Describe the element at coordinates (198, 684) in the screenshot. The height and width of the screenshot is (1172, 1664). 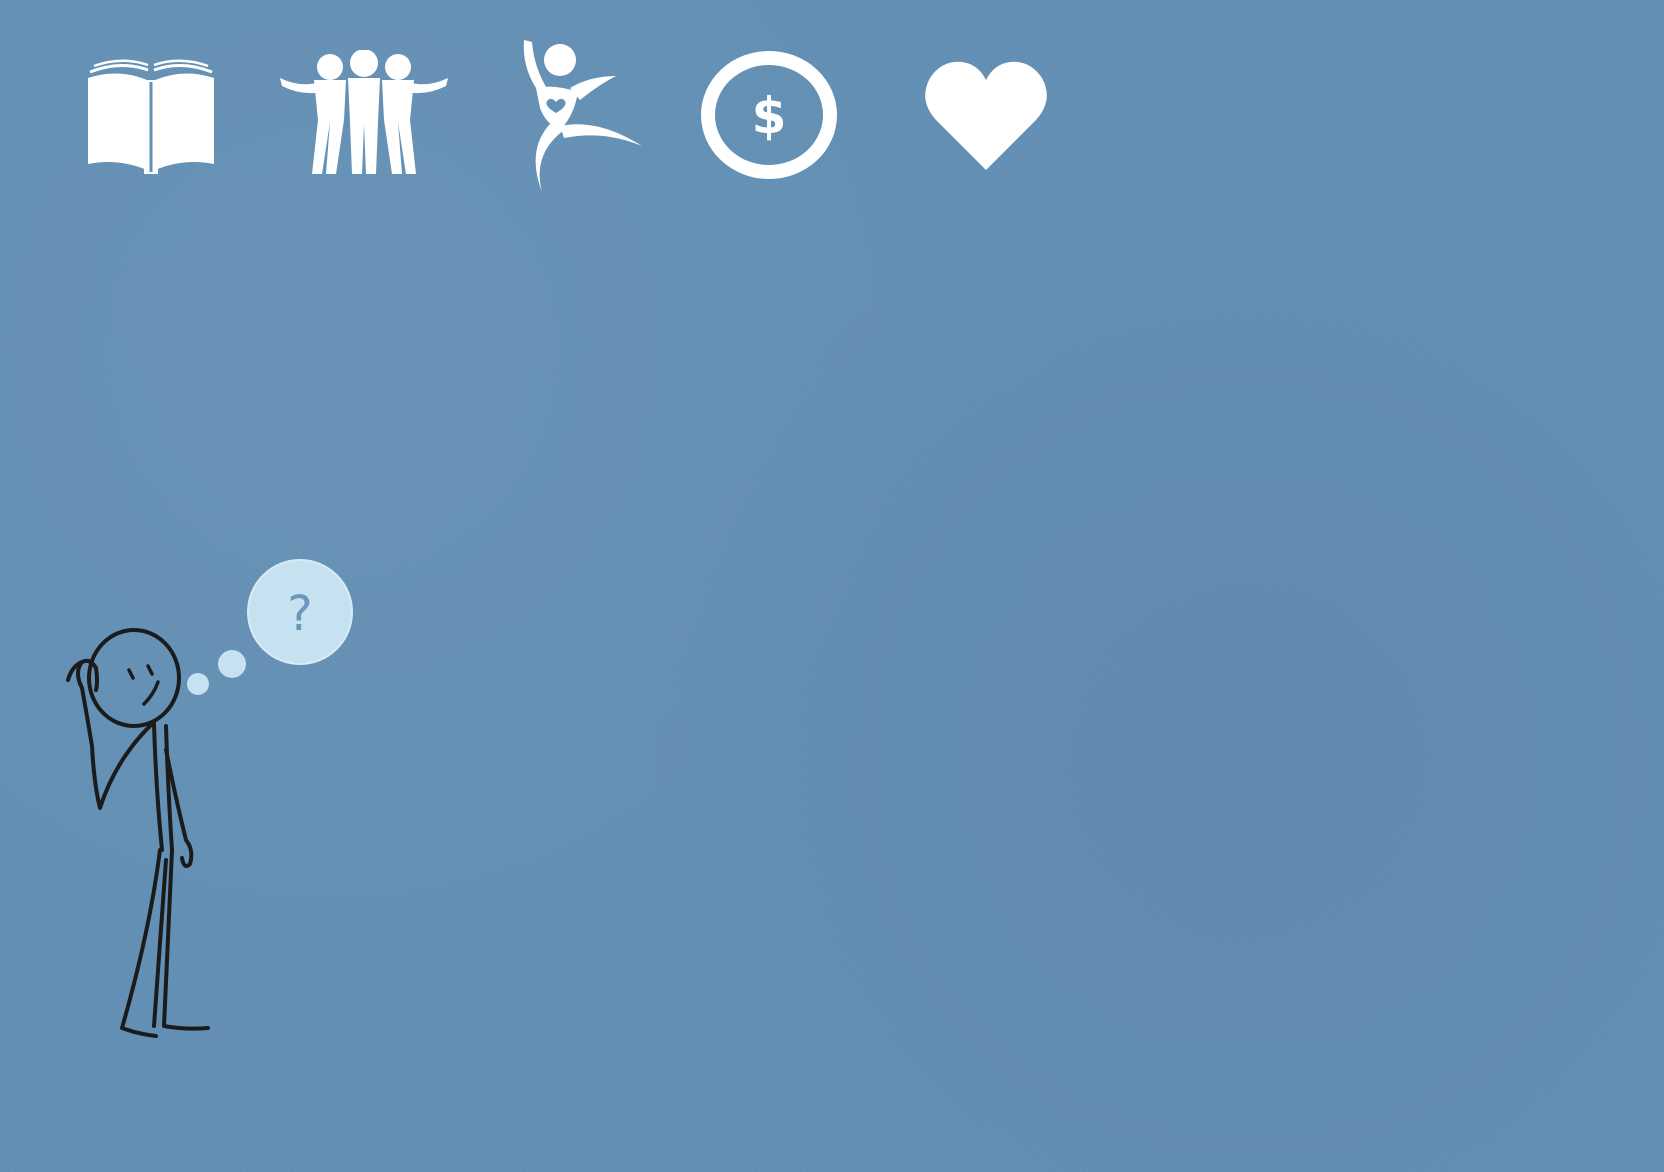
I see `thought-bubble-dot-small` at that location.